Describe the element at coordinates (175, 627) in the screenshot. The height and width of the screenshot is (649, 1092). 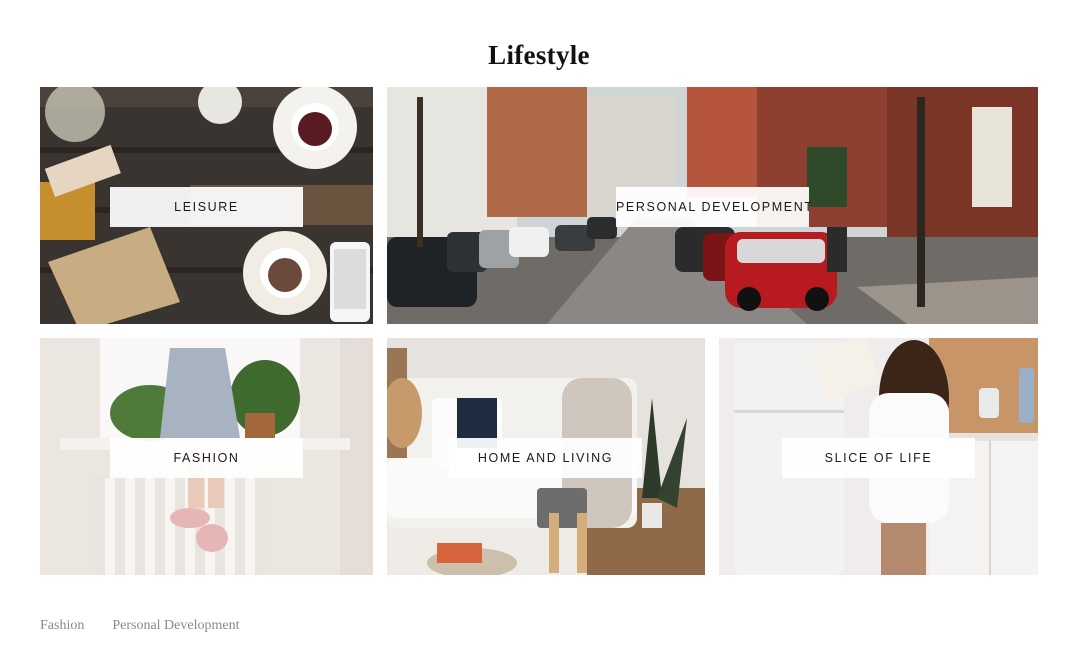
I see `footer-link-personal-development: Personal Development` at that location.